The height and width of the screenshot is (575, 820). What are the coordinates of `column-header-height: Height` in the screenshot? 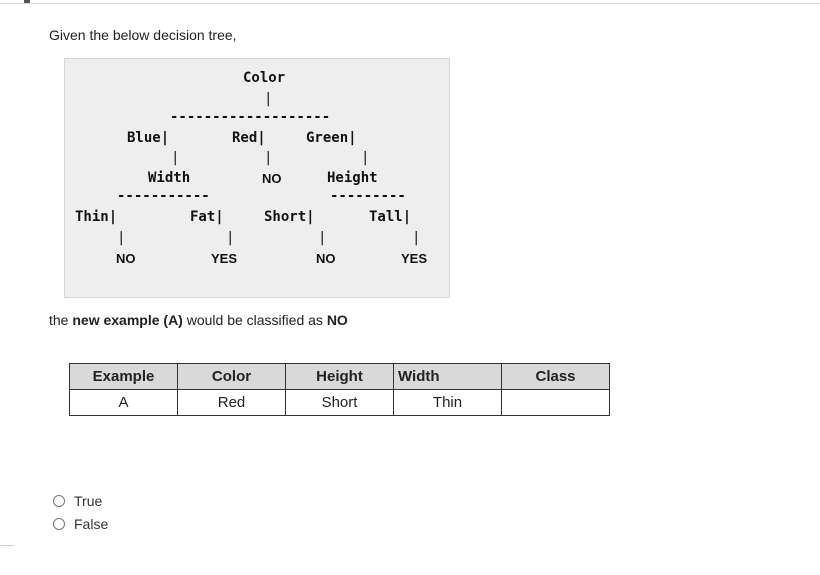 It's located at (339, 376).